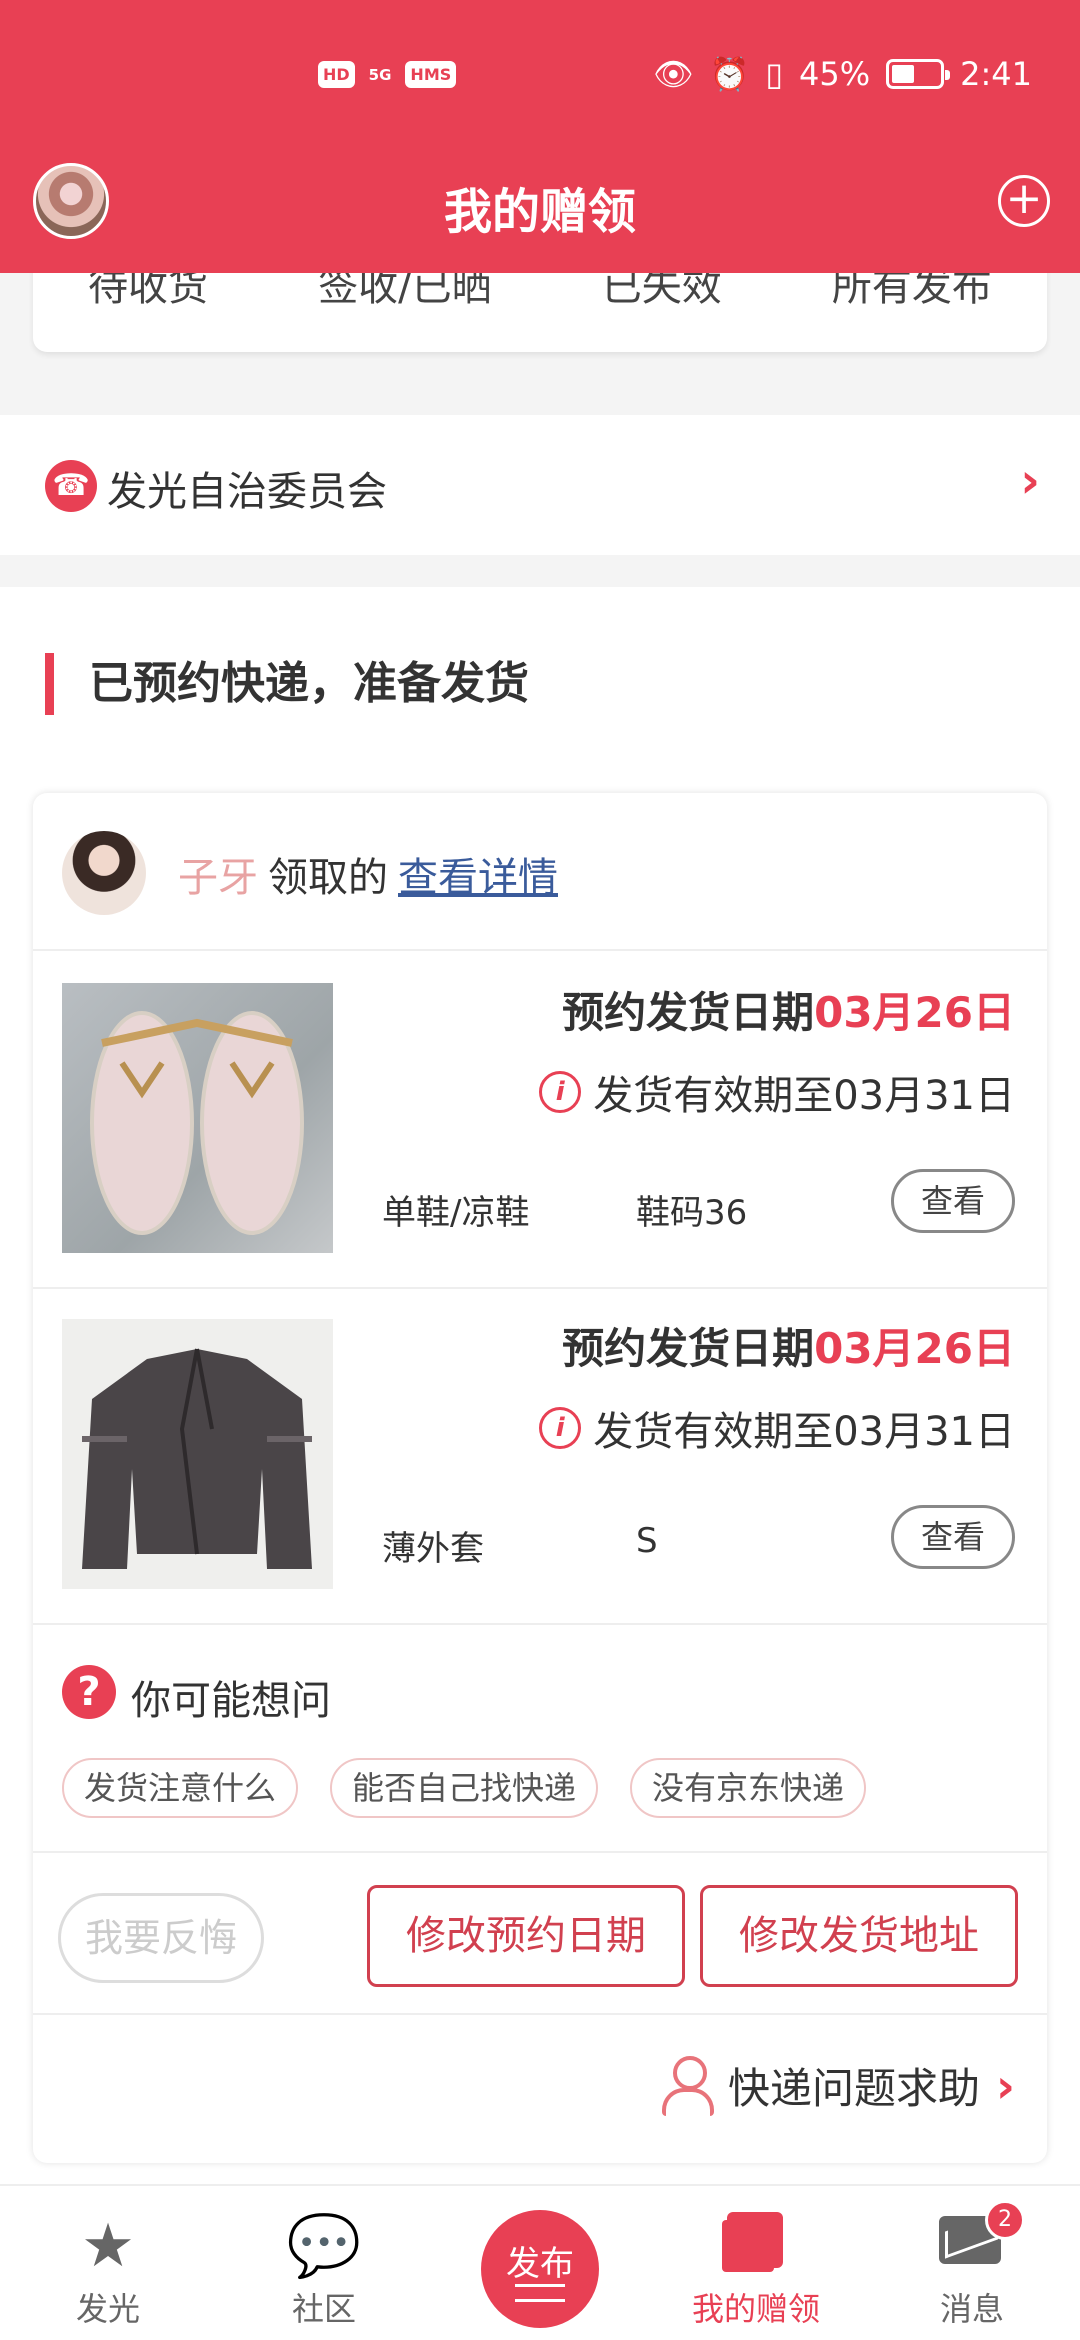 The height and width of the screenshot is (2340, 1080). Describe the element at coordinates (89, 1692) in the screenshot. I see `question-icon: ?` at that location.